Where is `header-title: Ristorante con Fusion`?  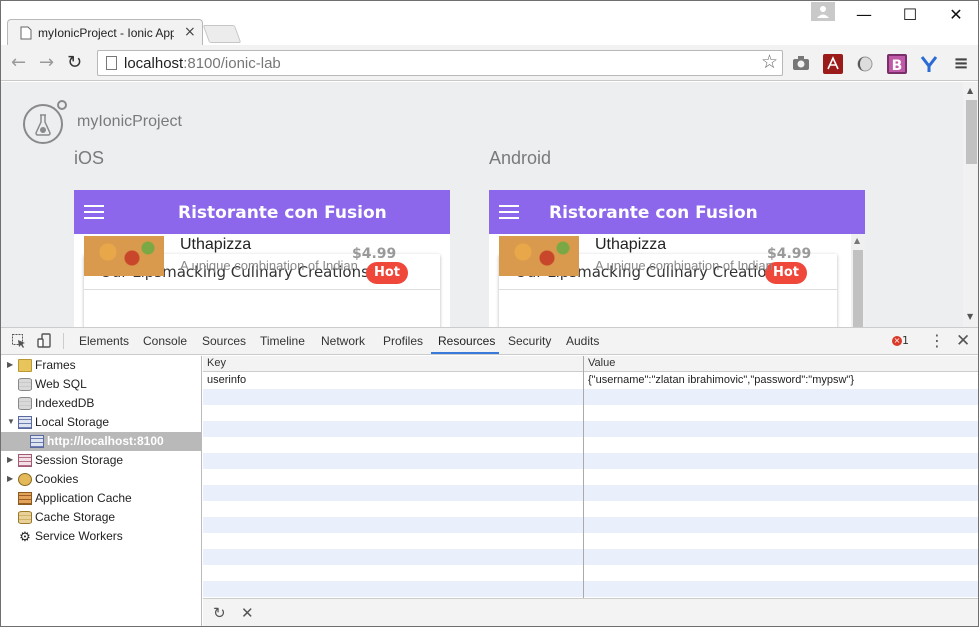
header-title: Ristorante con Fusion is located at coordinates (653, 213).